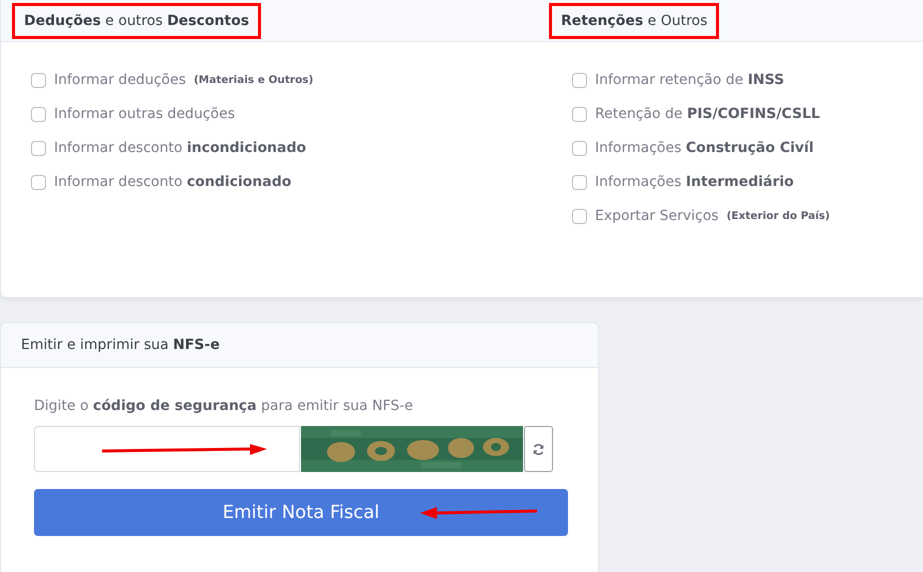  I want to click on checkbox-note: (Exterior do País), so click(778, 216).